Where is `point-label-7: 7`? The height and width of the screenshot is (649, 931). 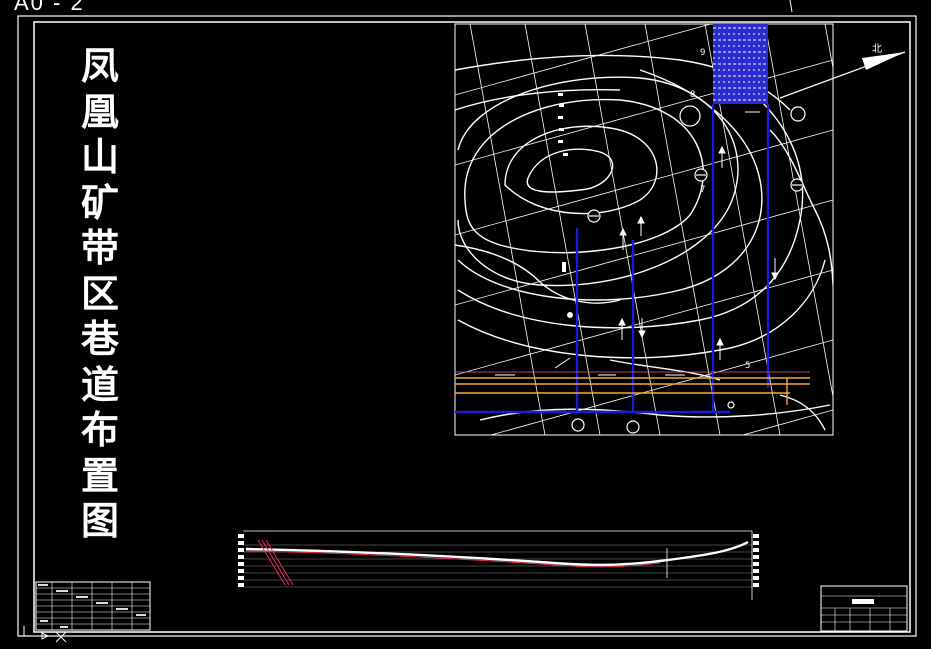 point-label-7: 7 is located at coordinates (702, 190).